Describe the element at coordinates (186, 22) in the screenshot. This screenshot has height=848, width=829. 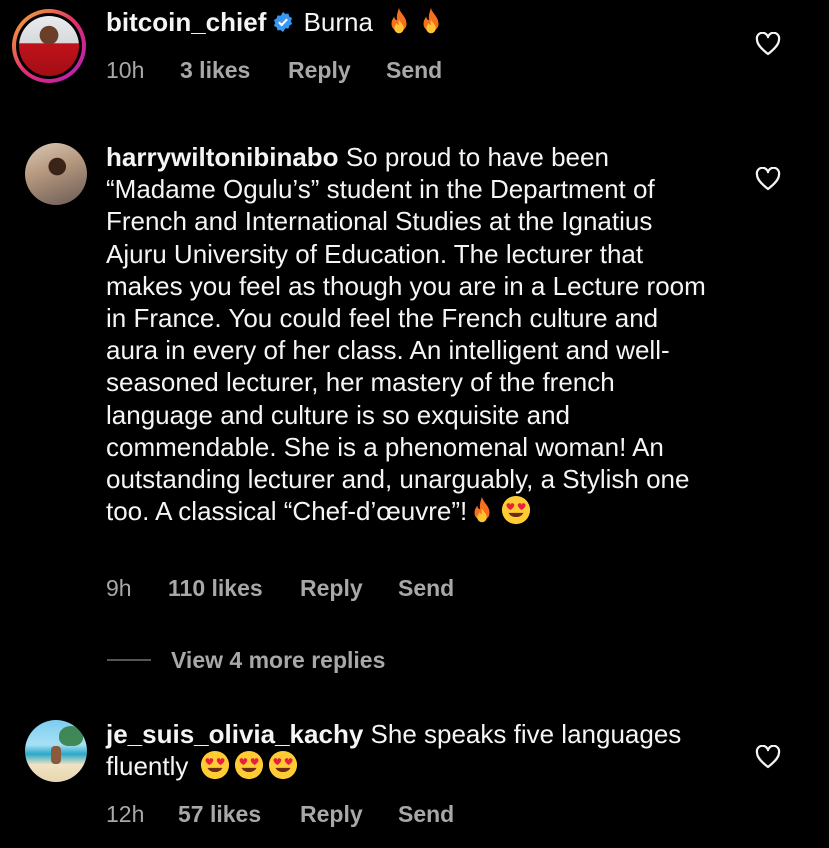
I see `username: bitcoin_chief` at that location.